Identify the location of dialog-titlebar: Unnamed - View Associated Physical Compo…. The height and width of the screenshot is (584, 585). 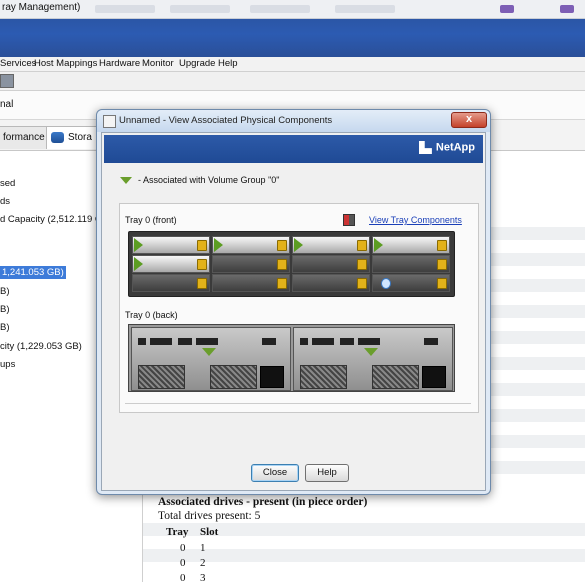
(293, 121).